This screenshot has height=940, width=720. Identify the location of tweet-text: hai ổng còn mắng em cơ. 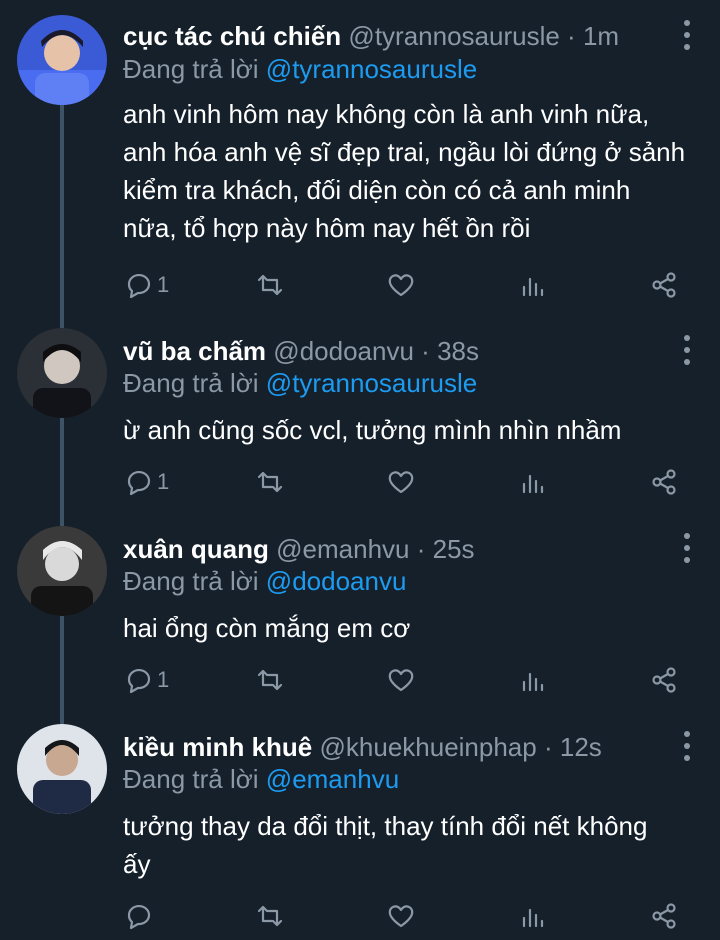
(409, 628).